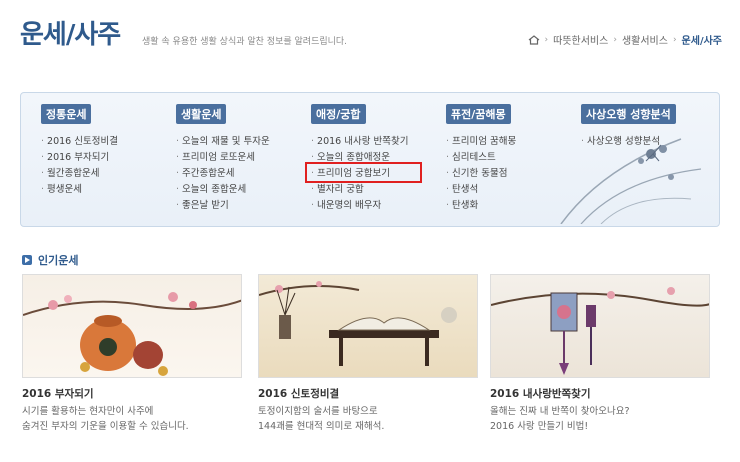 This screenshot has height=462, width=740. What do you see at coordinates (368, 393) in the screenshot?
I see `card-title: 2016 신토정비결` at bounding box center [368, 393].